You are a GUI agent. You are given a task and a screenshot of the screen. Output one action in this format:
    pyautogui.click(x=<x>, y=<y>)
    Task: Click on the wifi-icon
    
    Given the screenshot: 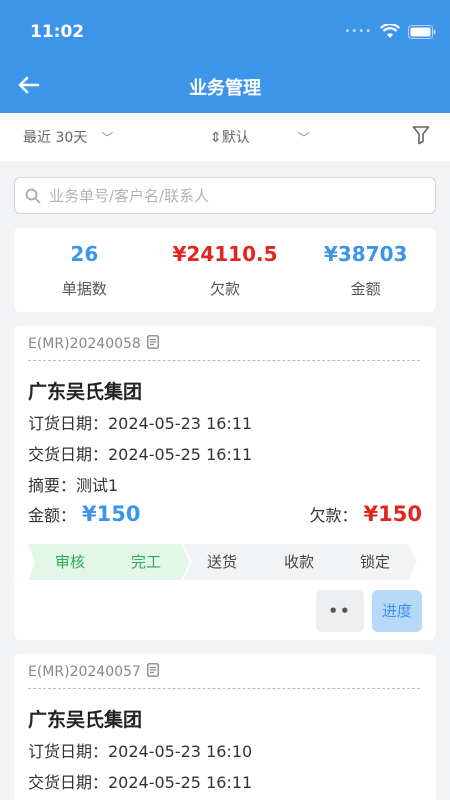 What is the action you would take?
    pyautogui.click(x=390, y=31)
    